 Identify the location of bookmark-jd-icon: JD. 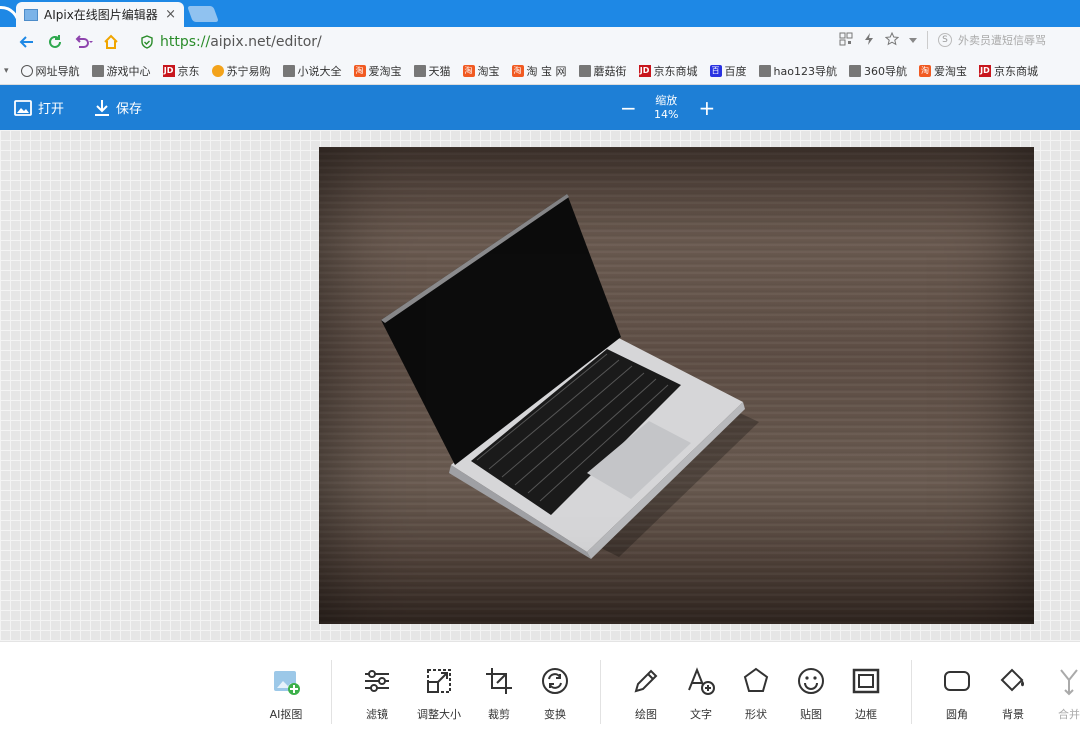
(644, 70).